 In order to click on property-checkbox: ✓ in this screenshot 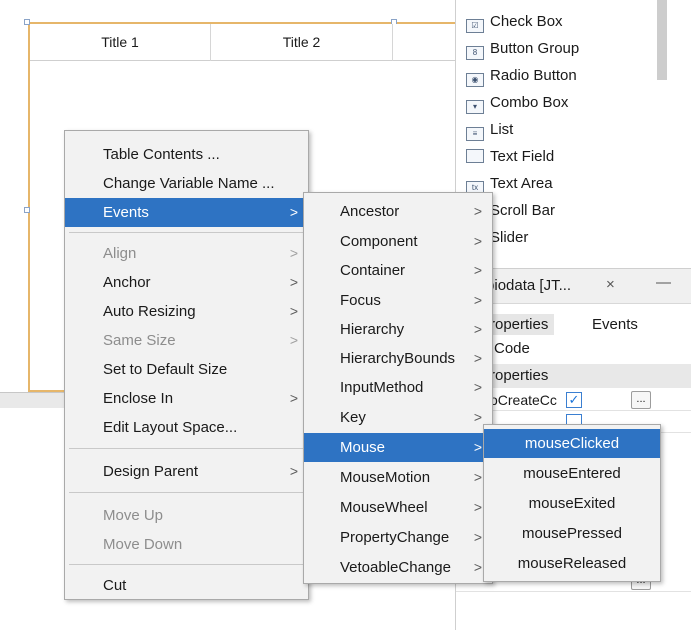, I will do `click(574, 400)`.